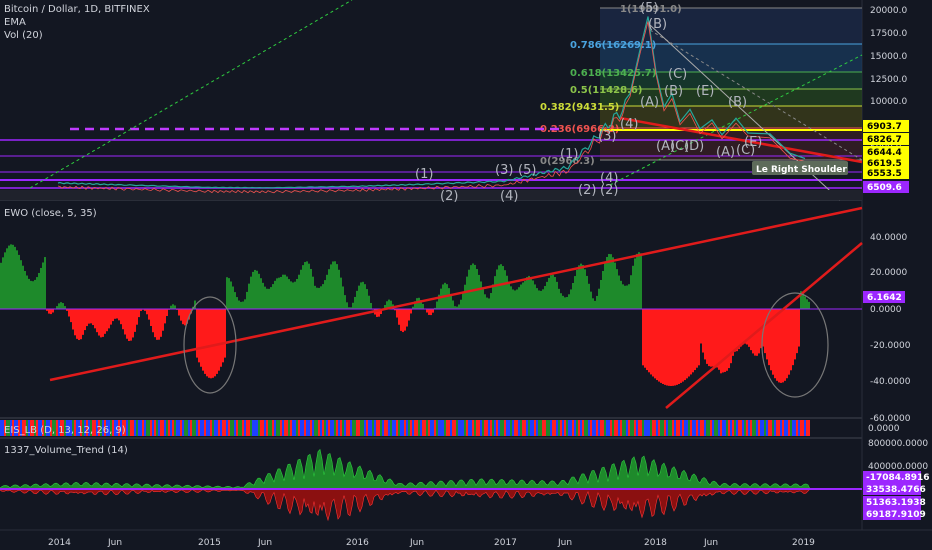 Image resolution: width=932 pixels, height=550 pixels. What do you see at coordinates (65, 430) in the screenshot?
I see `eis-title: EIS_LB (D, 13, 12, 26, 9)` at bounding box center [65, 430].